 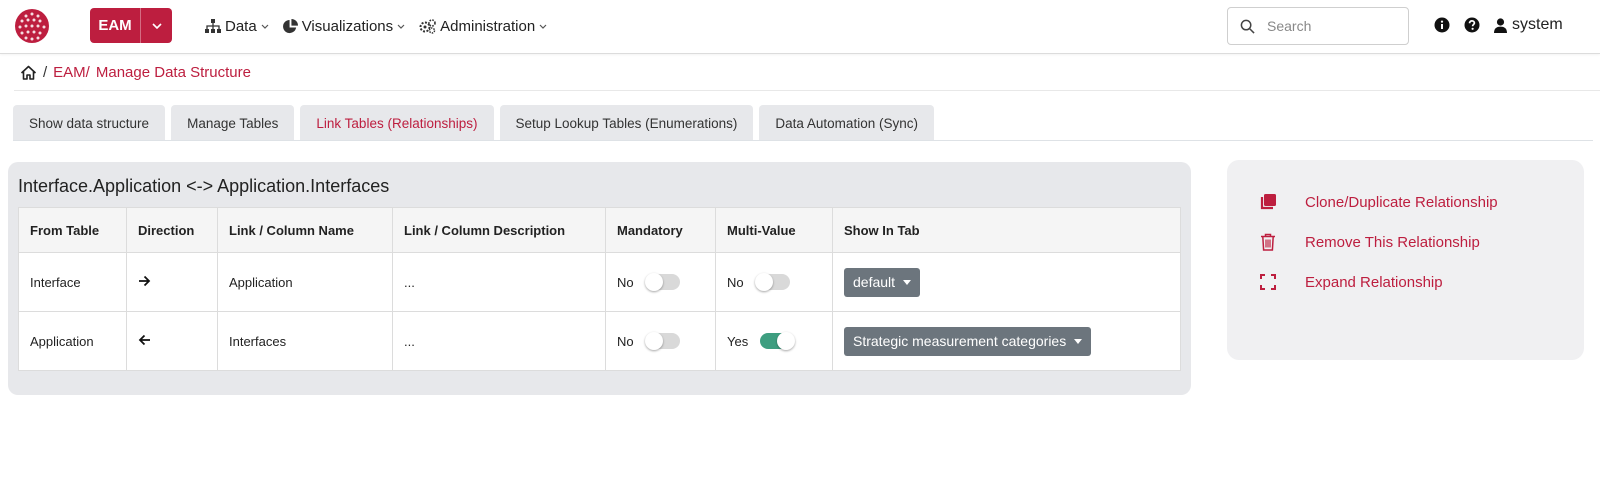 I want to click on trash-icon, so click(x=1268, y=242).